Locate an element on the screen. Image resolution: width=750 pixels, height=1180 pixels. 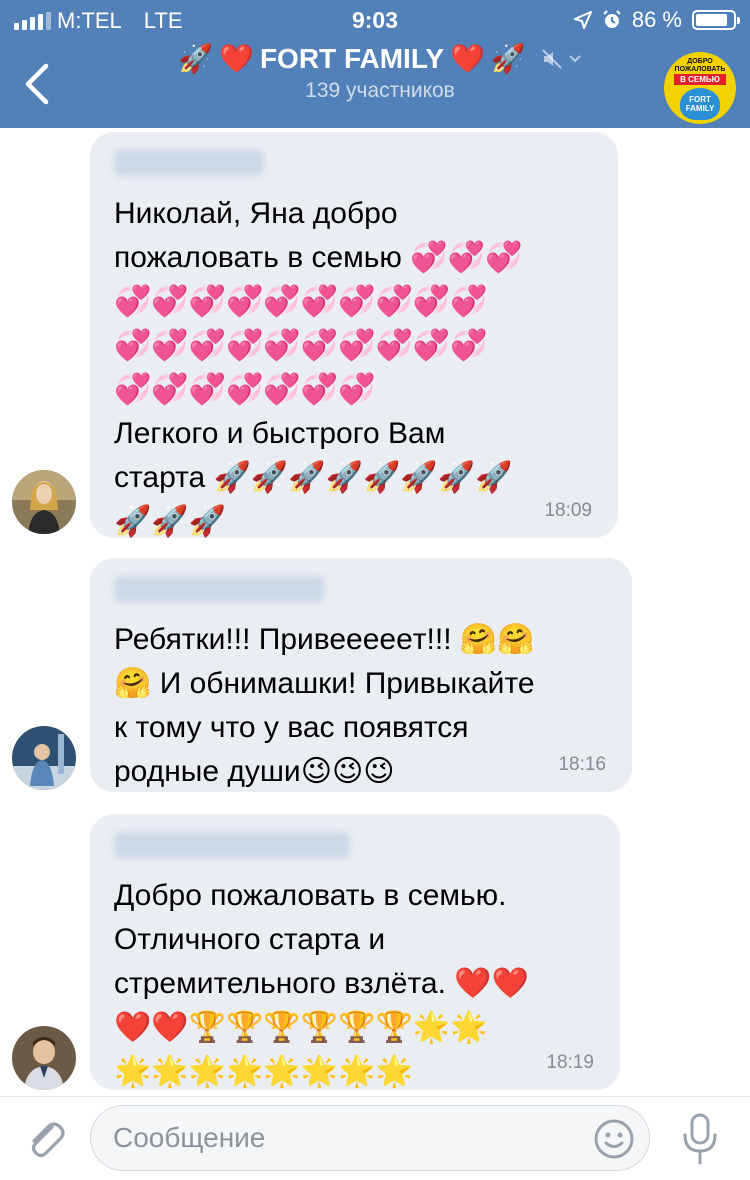
voice-message-button is located at coordinates (700, 1139).